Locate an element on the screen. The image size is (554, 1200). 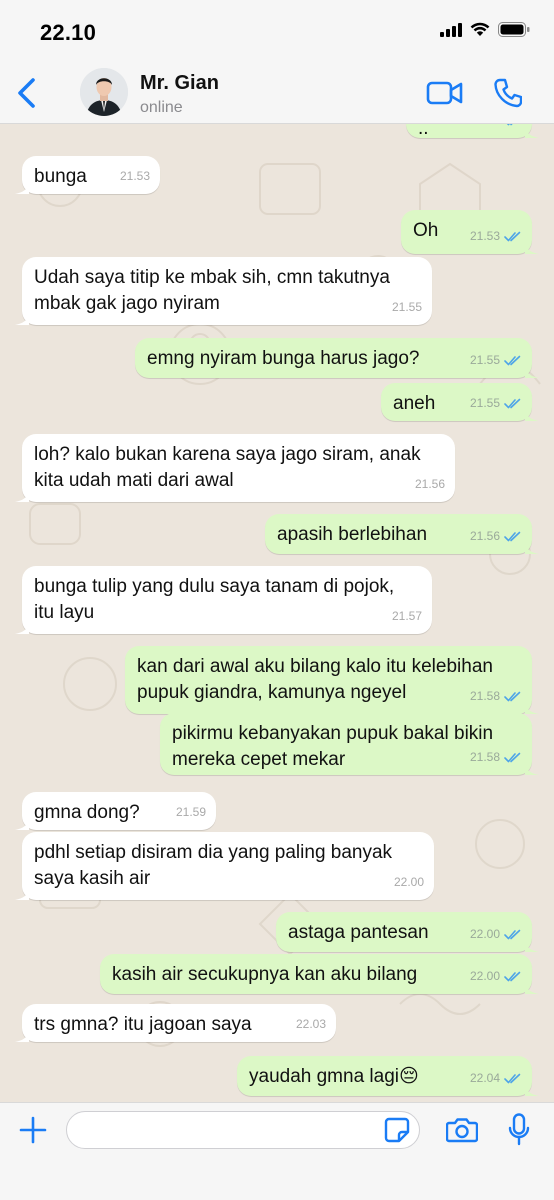
incoming-message-bubble: trs gmna? itu jagoan saya 22.03 is located at coordinates (175, 1023).